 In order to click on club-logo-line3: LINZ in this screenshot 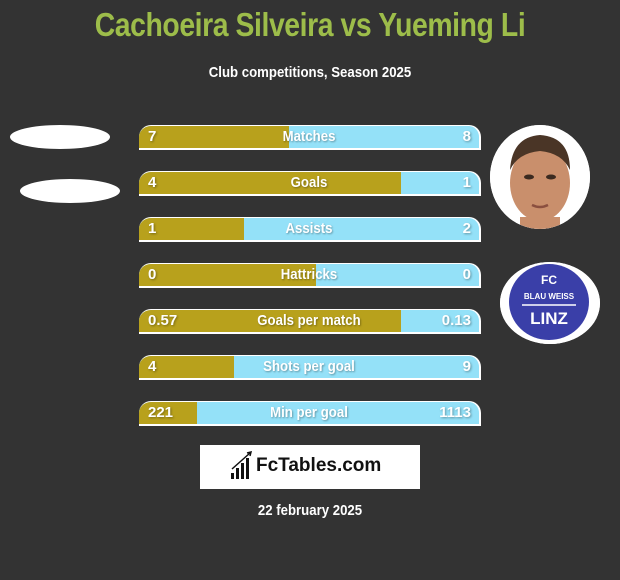, I will do `click(549, 318)`.